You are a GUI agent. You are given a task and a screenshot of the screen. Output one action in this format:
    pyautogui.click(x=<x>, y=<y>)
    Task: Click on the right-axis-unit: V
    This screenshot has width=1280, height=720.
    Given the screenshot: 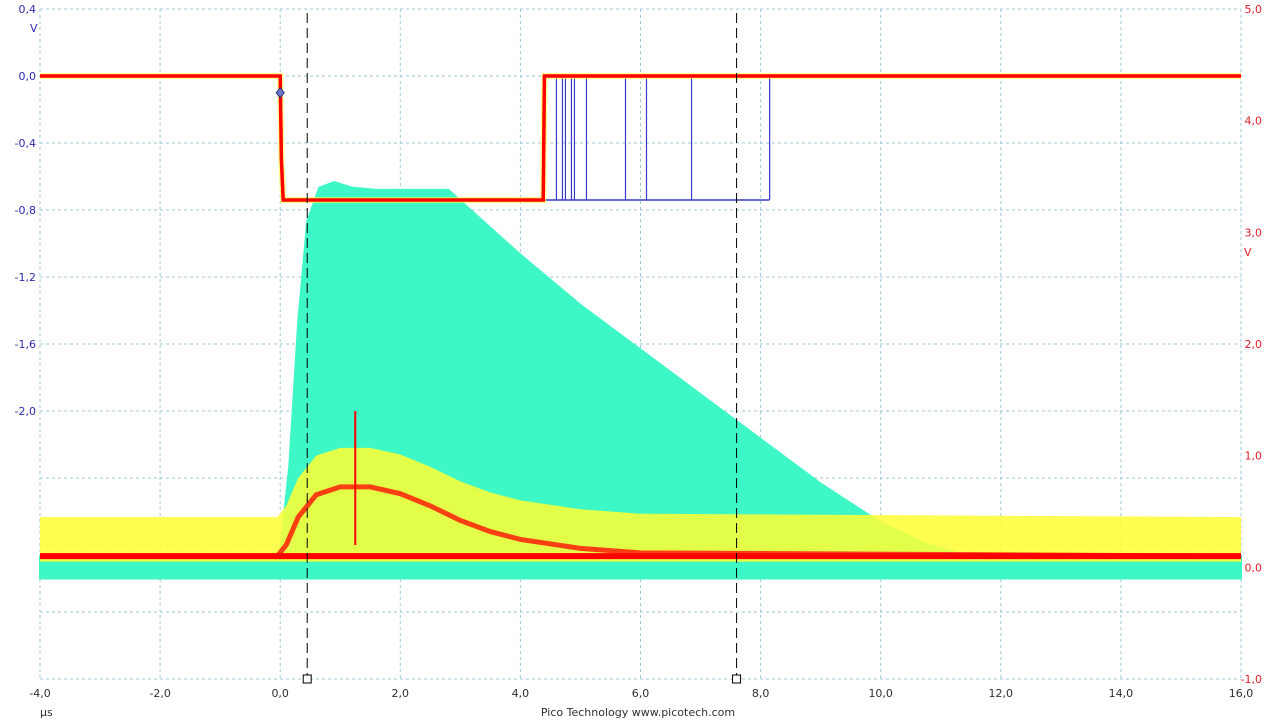 What is the action you would take?
    pyautogui.click(x=1248, y=252)
    